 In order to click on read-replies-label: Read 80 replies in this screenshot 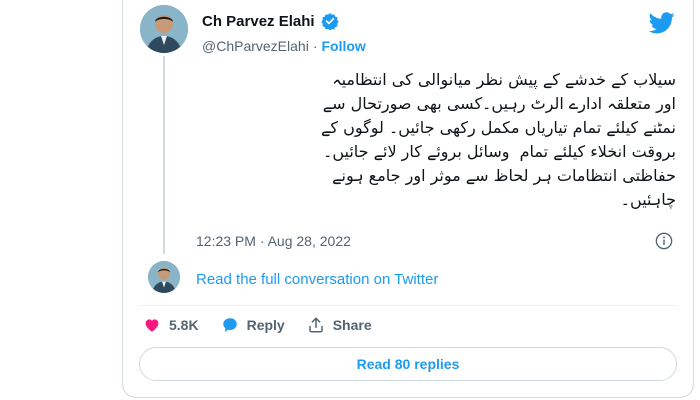, I will do `click(408, 364)`.